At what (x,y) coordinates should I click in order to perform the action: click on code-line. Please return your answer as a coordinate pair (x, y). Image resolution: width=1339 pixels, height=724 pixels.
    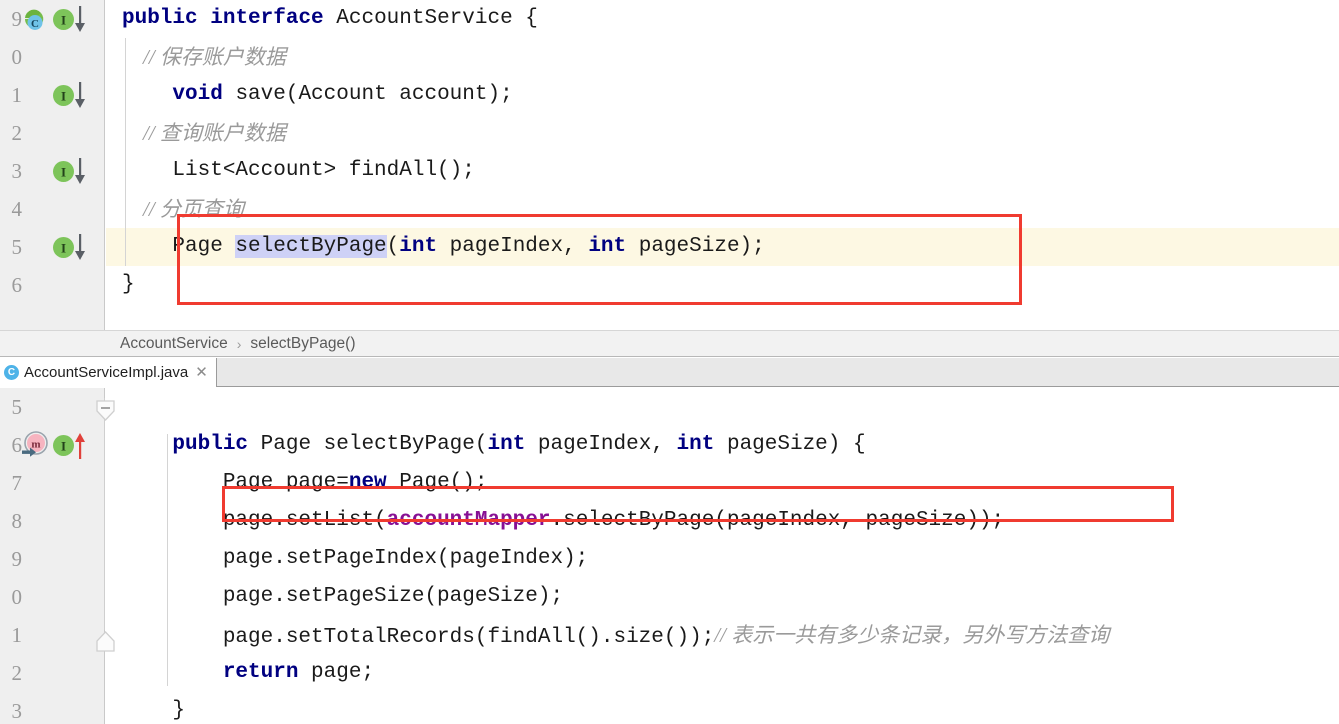
    Looking at the image, I should click on (722, 407).